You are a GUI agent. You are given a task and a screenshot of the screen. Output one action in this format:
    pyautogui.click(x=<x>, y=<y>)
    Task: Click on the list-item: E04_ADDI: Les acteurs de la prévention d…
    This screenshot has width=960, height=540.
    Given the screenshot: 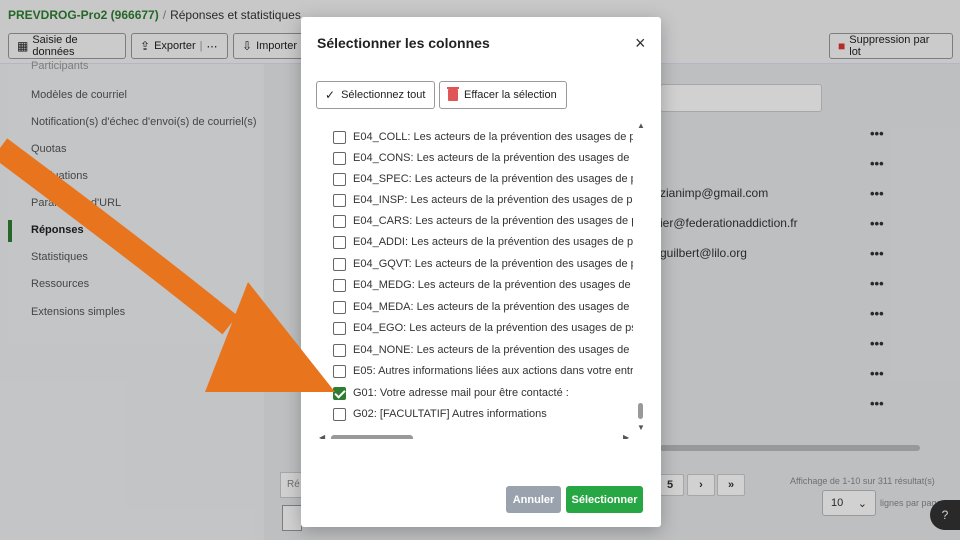 What is the action you would take?
    pyautogui.click(x=483, y=242)
    